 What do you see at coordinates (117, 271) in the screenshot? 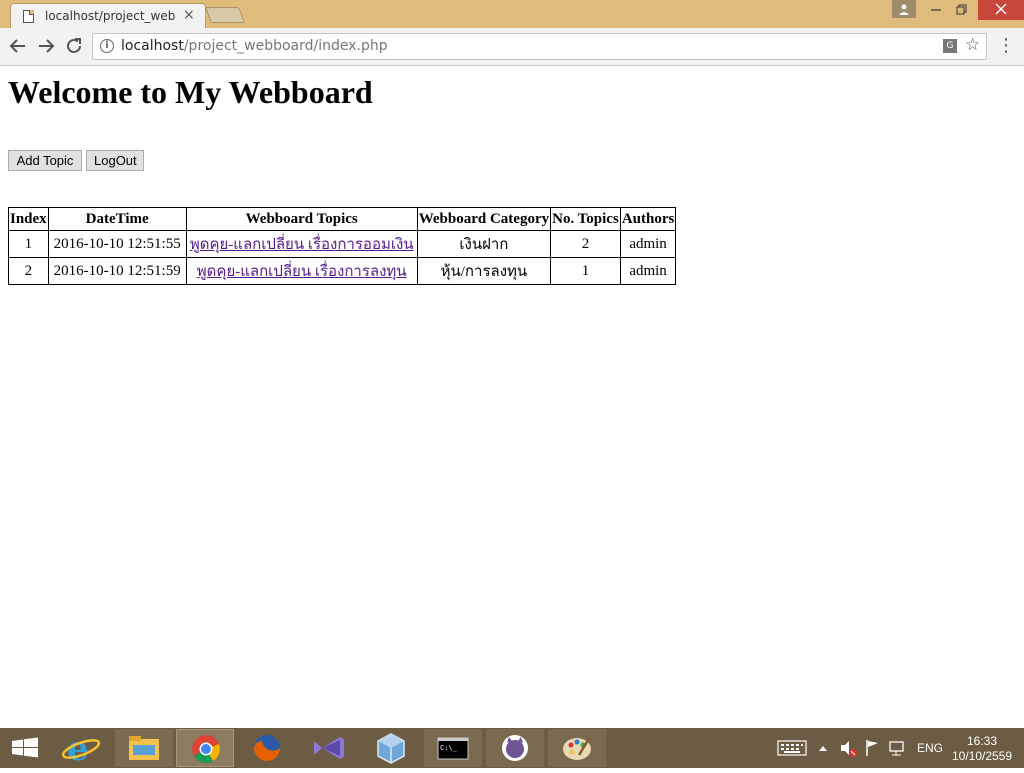
I see `cell-datetime: 2016-10-10 12:51:59` at bounding box center [117, 271].